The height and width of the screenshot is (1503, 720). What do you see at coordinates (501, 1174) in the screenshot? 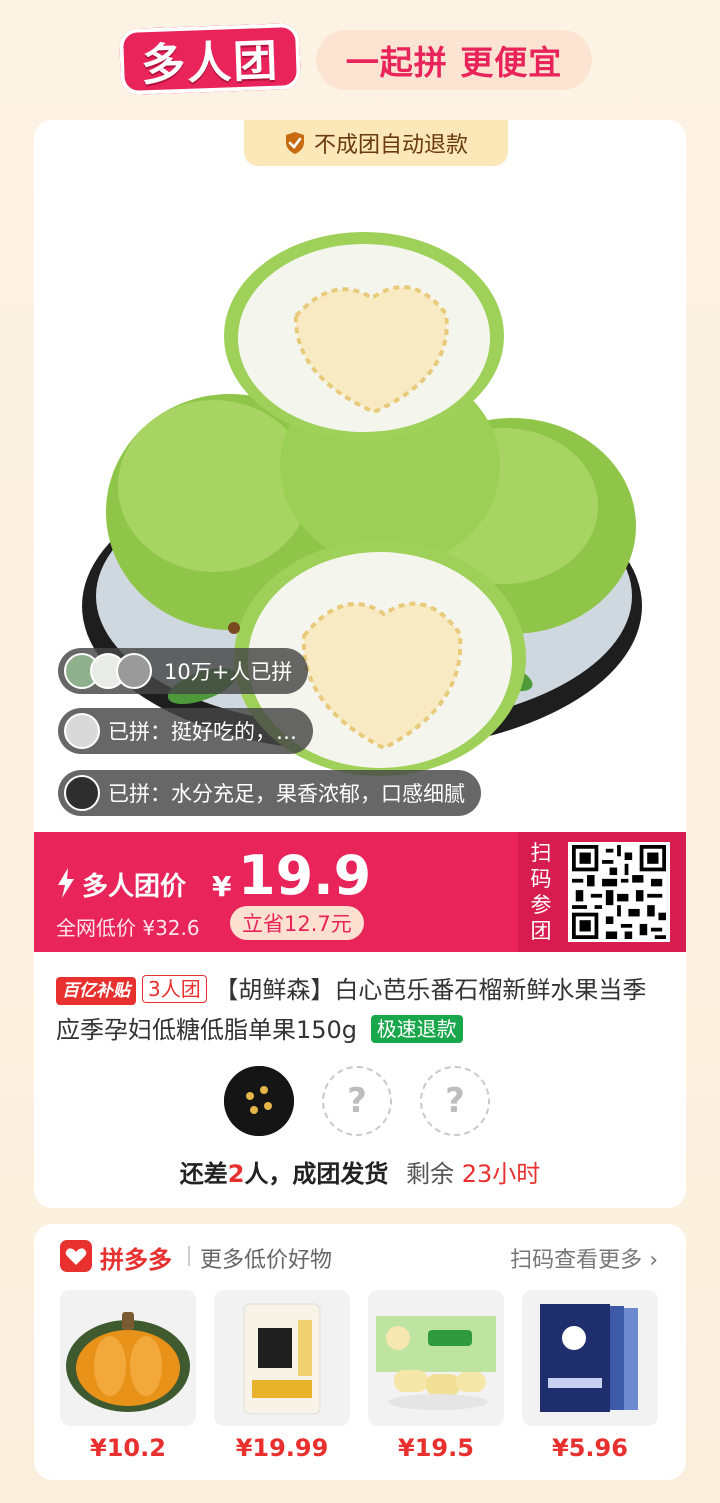
I see `remain-time: 23小时` at bounding box center [501, 1174].